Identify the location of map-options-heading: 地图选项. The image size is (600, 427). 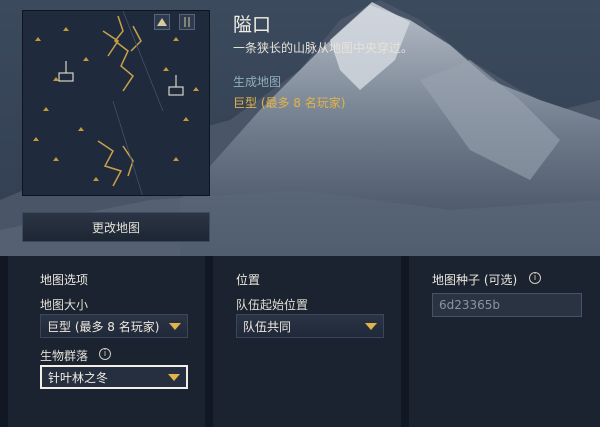
(64, 280).